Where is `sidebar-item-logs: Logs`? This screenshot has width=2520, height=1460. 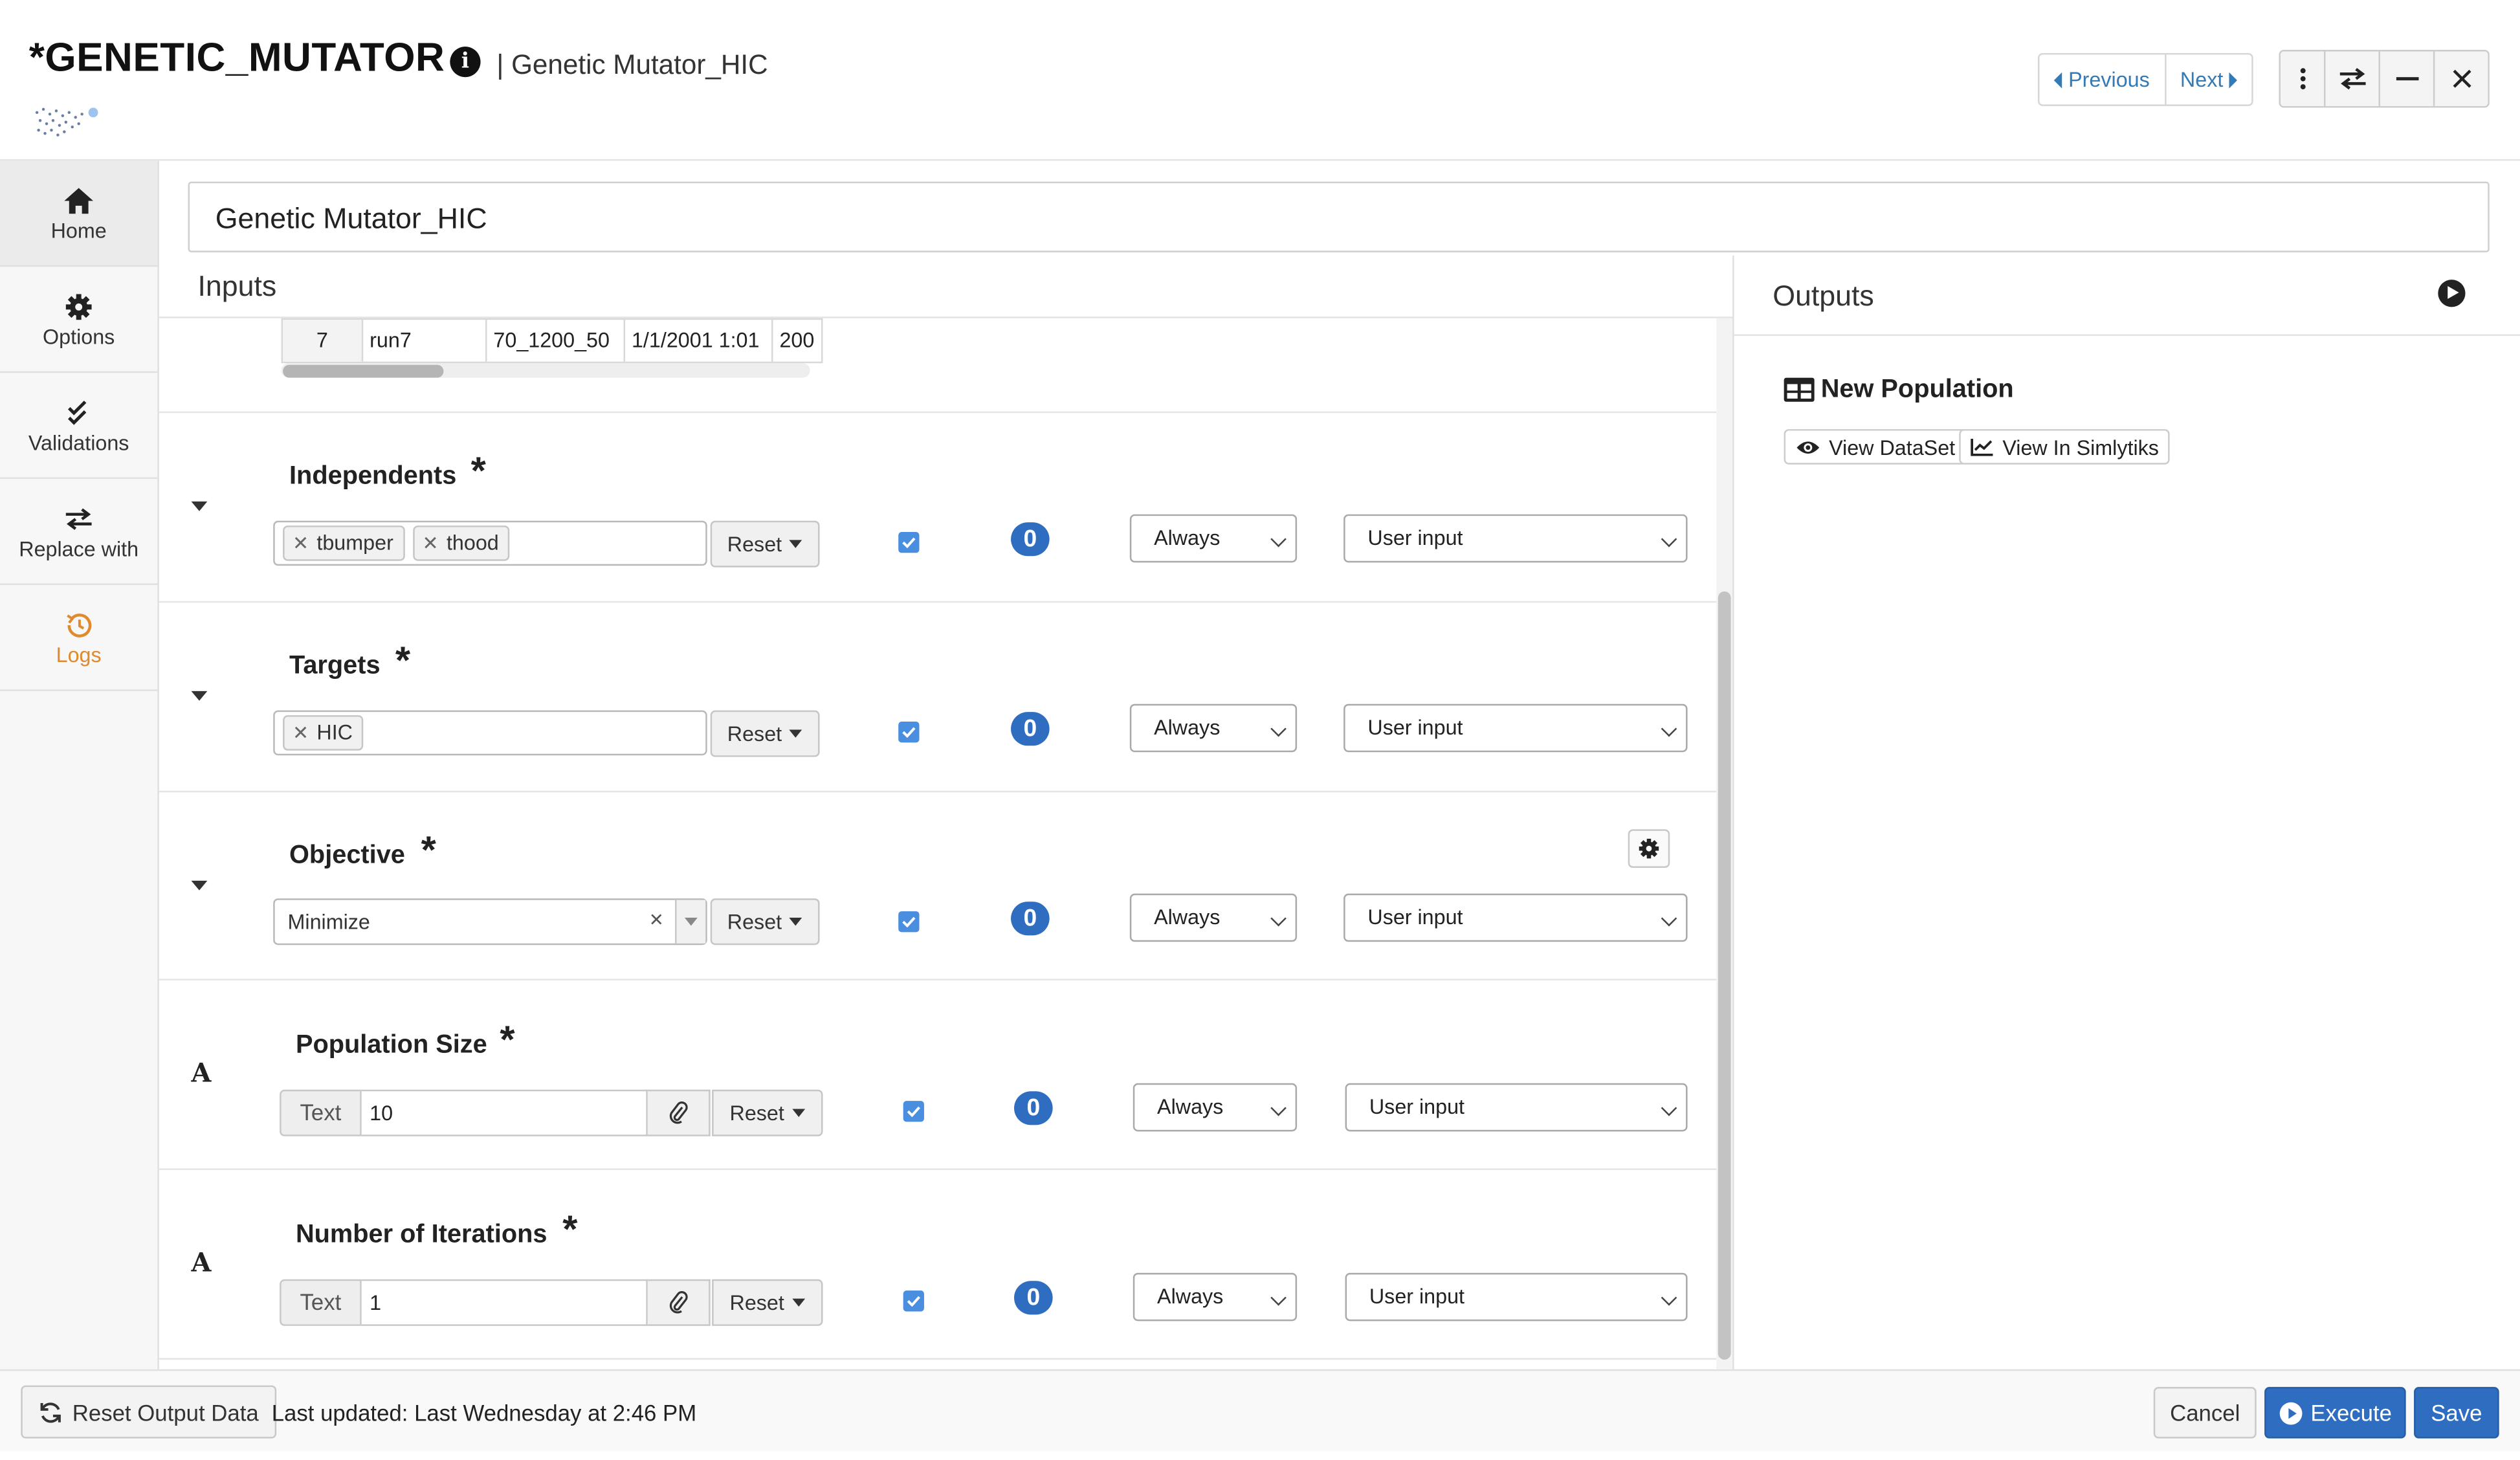
sidebar-item-logs: Logs is located at coordinates (79, 638).